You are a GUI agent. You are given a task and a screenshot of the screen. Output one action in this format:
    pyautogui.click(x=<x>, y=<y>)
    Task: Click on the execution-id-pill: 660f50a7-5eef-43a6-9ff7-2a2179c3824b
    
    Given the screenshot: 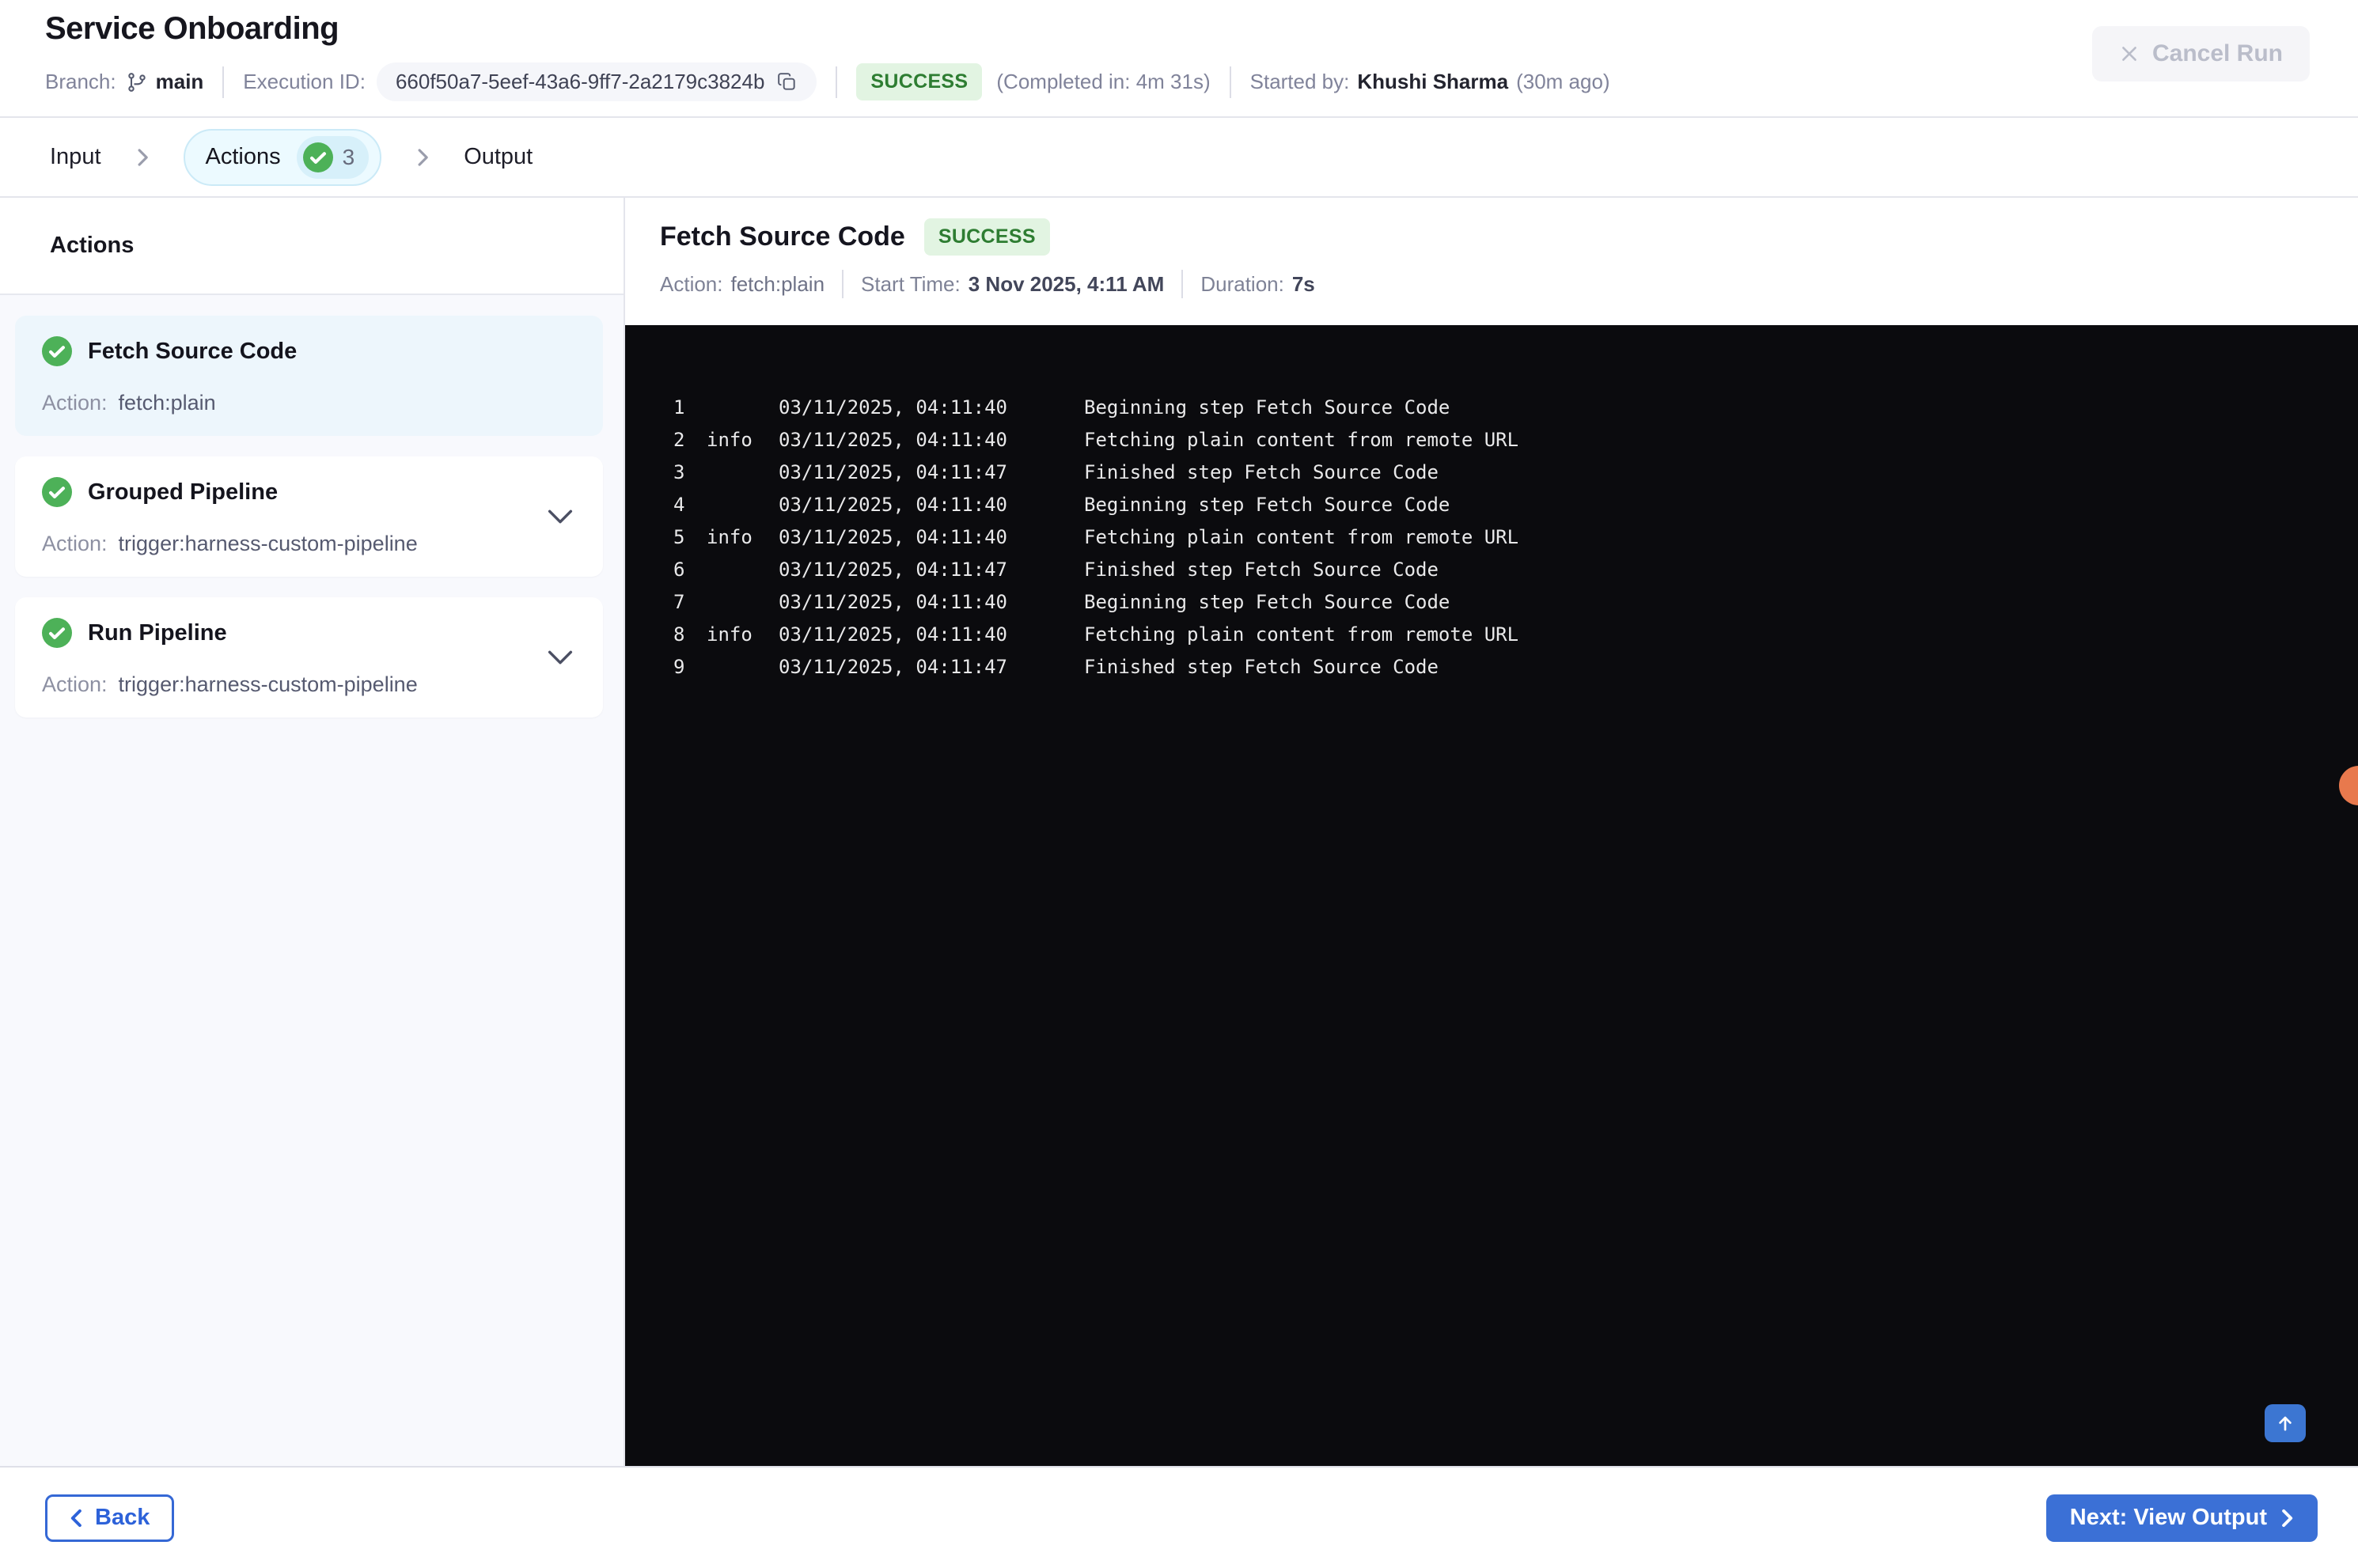 What is the action you would take?
    pyautogui.click(x=596, y=81)
    